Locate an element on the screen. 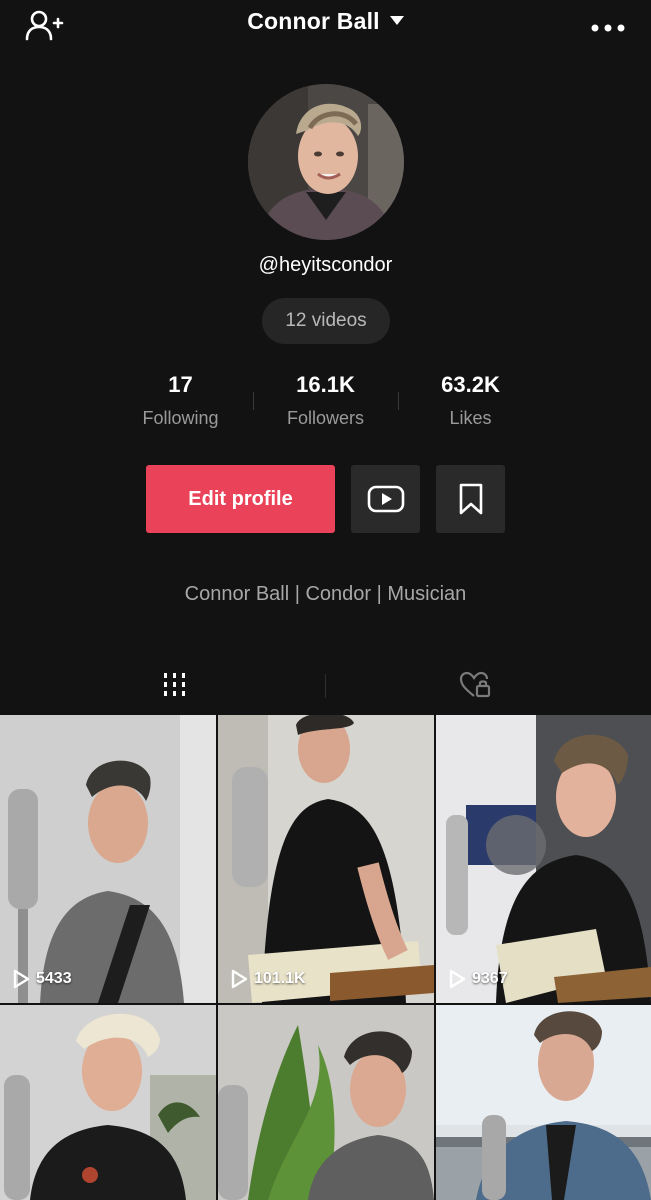 The image size is (651, 1200). favorites-button is located at coordinates (470, 499).